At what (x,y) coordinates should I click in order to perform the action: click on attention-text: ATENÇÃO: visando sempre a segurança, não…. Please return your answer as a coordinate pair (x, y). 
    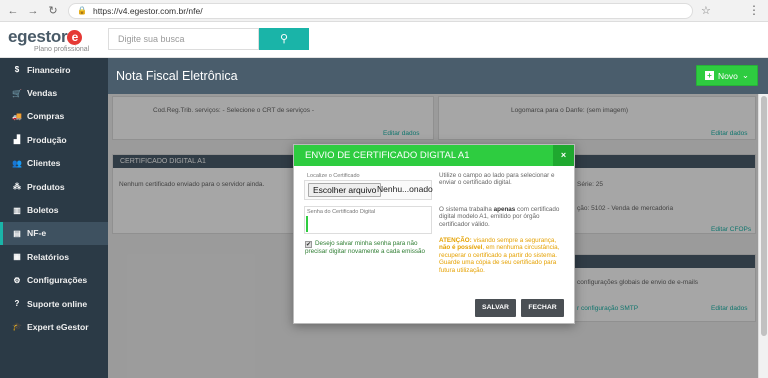
    Looking at the image, I should click on (499, 255).